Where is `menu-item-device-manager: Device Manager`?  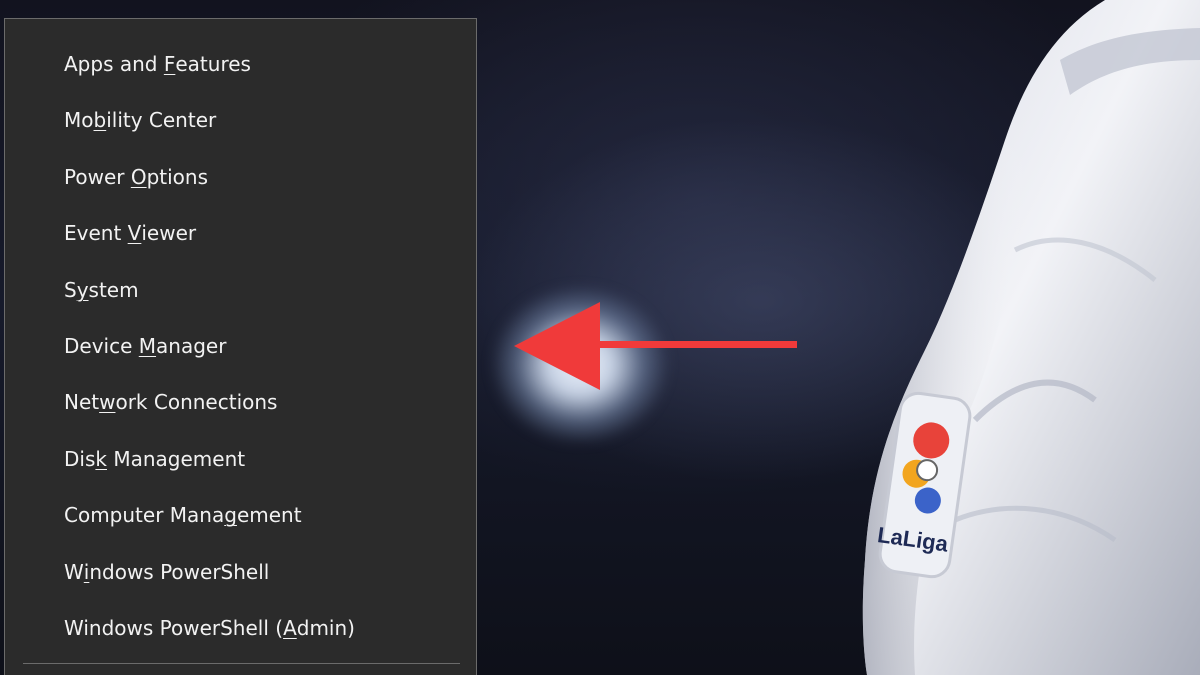 menu-item-device-manager: Device Manager is located at coordinates (240, 346).